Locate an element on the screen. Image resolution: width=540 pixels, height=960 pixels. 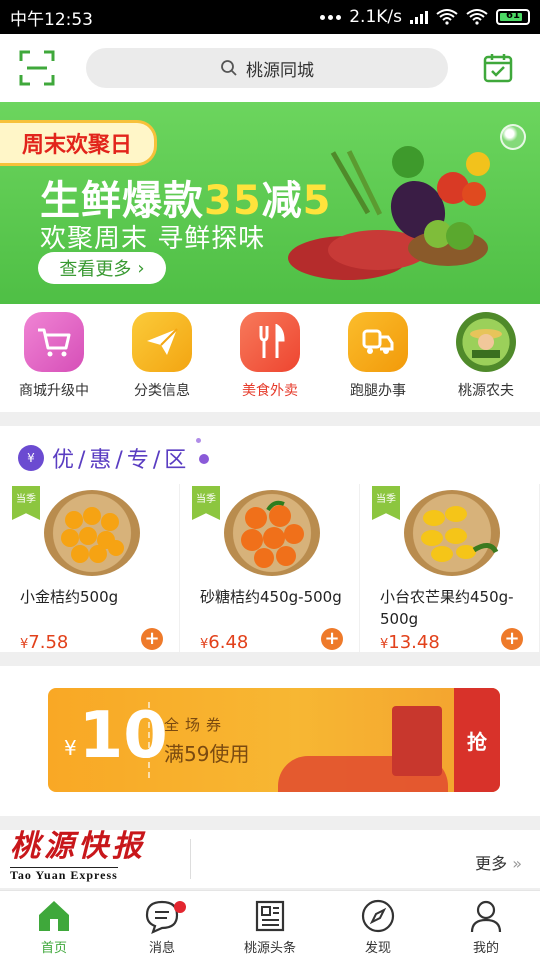
compass-icon is located at coordinates (378, 916).